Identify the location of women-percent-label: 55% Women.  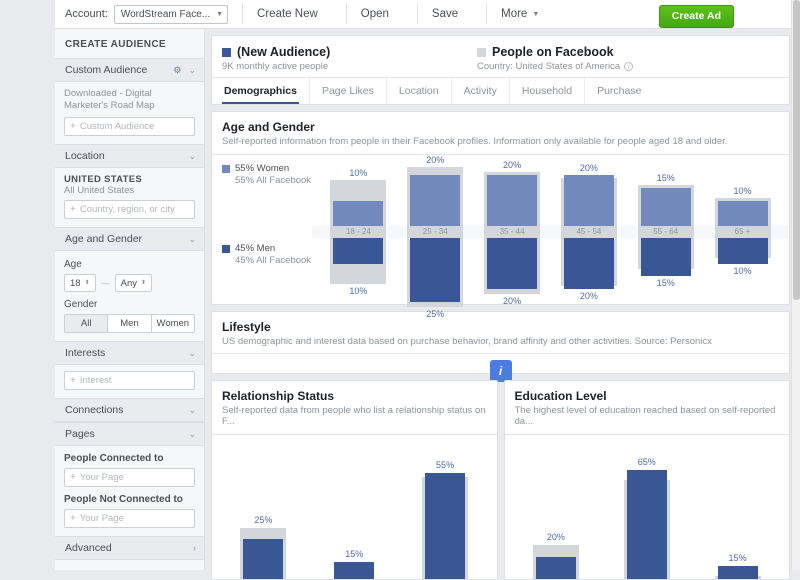
(262, 168).